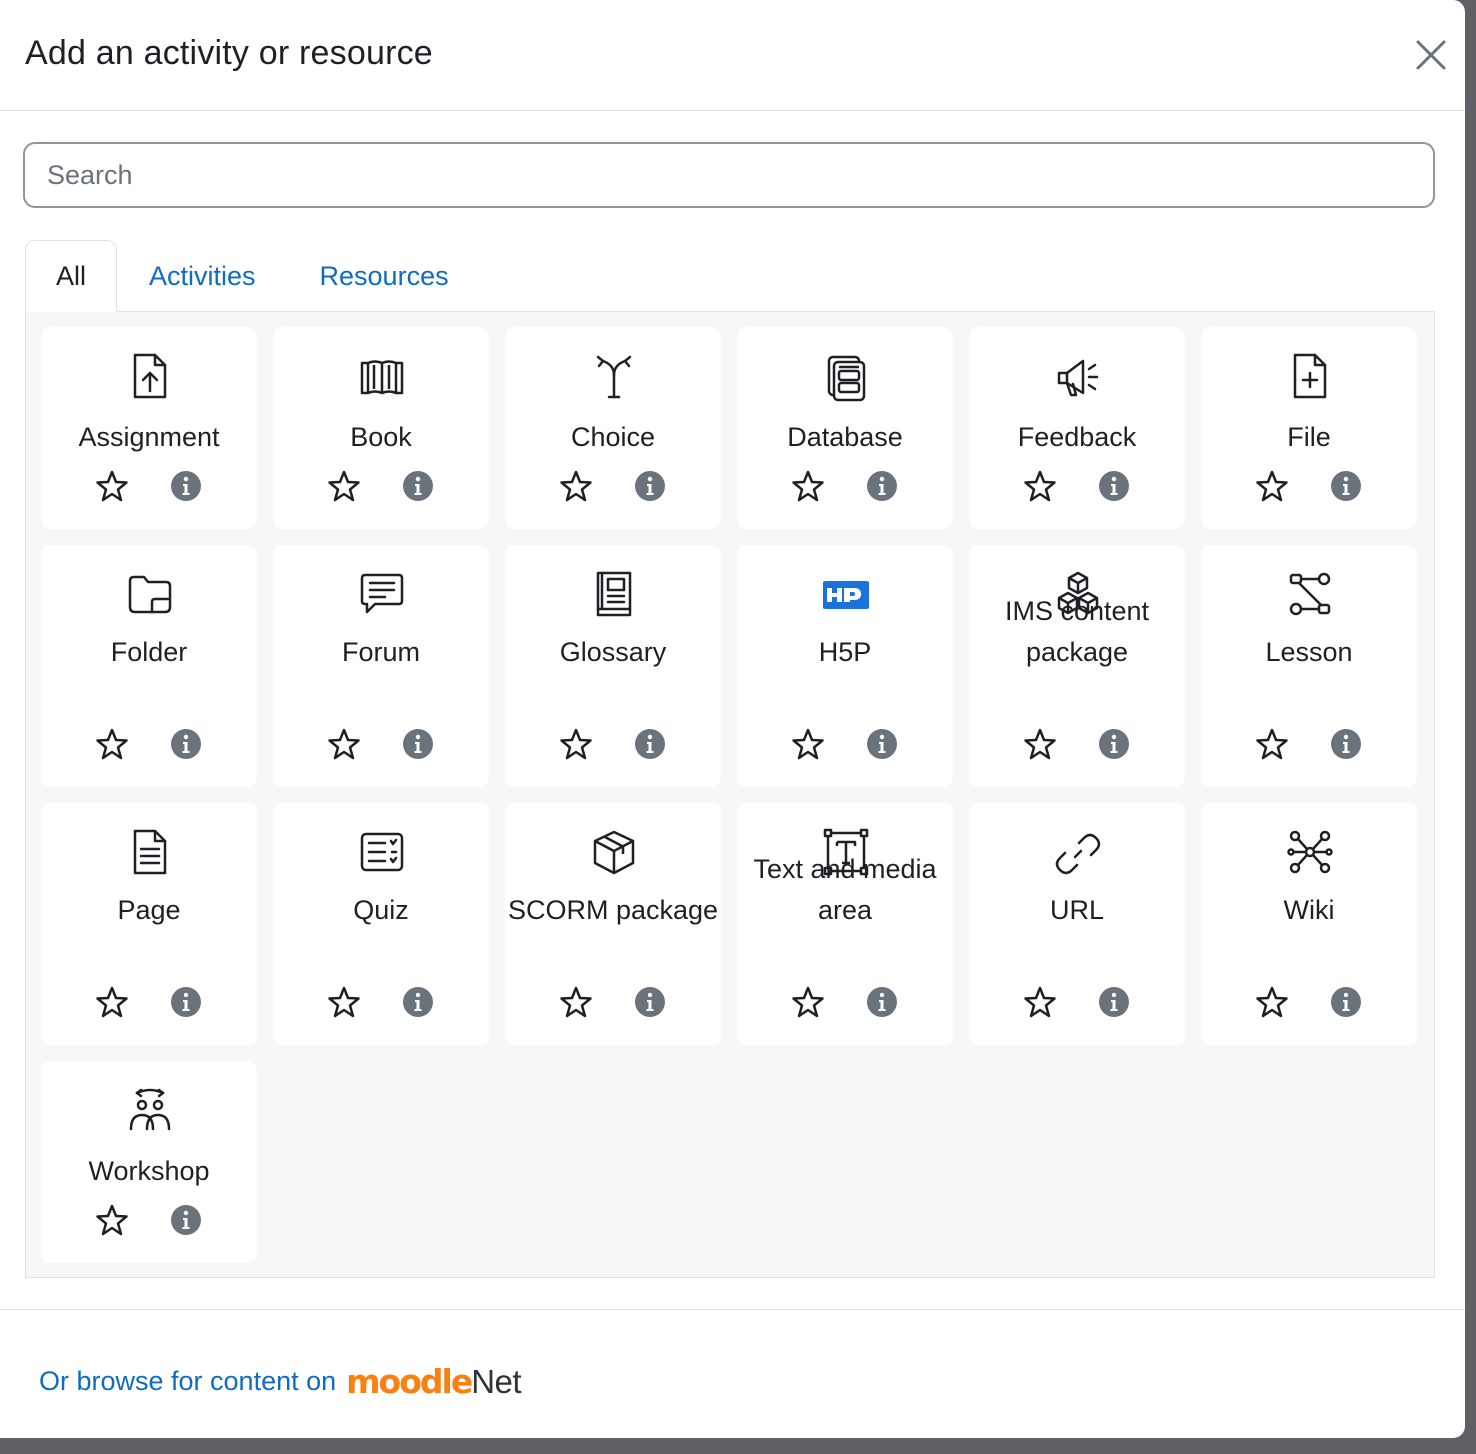  I want to click on activity-link-workshop: Workshop, so click(149, 1136).